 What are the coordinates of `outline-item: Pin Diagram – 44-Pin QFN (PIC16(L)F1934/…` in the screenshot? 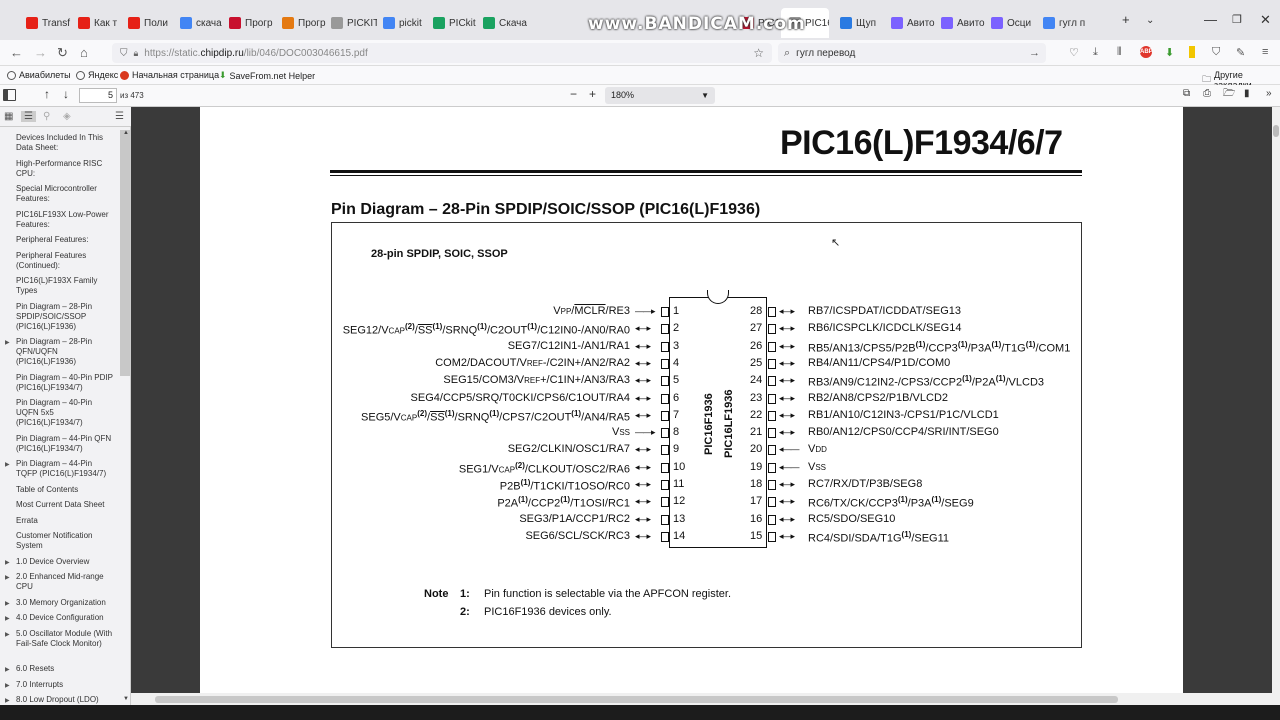 It's located at (65, 444).